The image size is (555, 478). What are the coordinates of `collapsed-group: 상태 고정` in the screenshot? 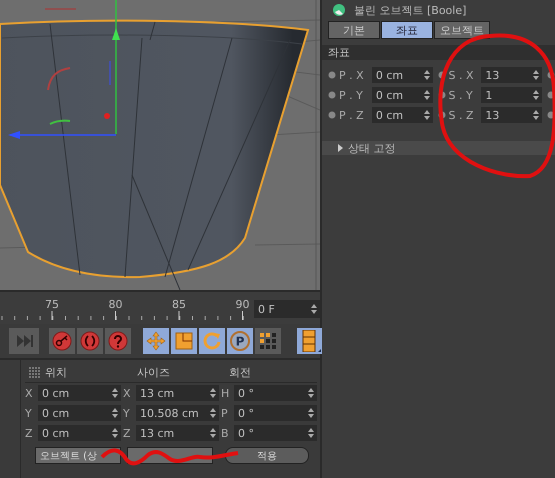 It's located at (438, 148).